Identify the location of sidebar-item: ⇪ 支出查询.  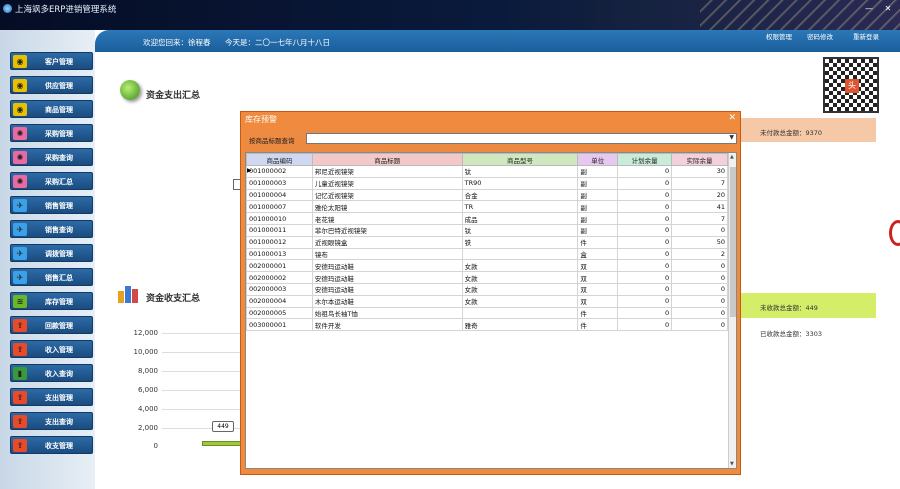
(51, 421).